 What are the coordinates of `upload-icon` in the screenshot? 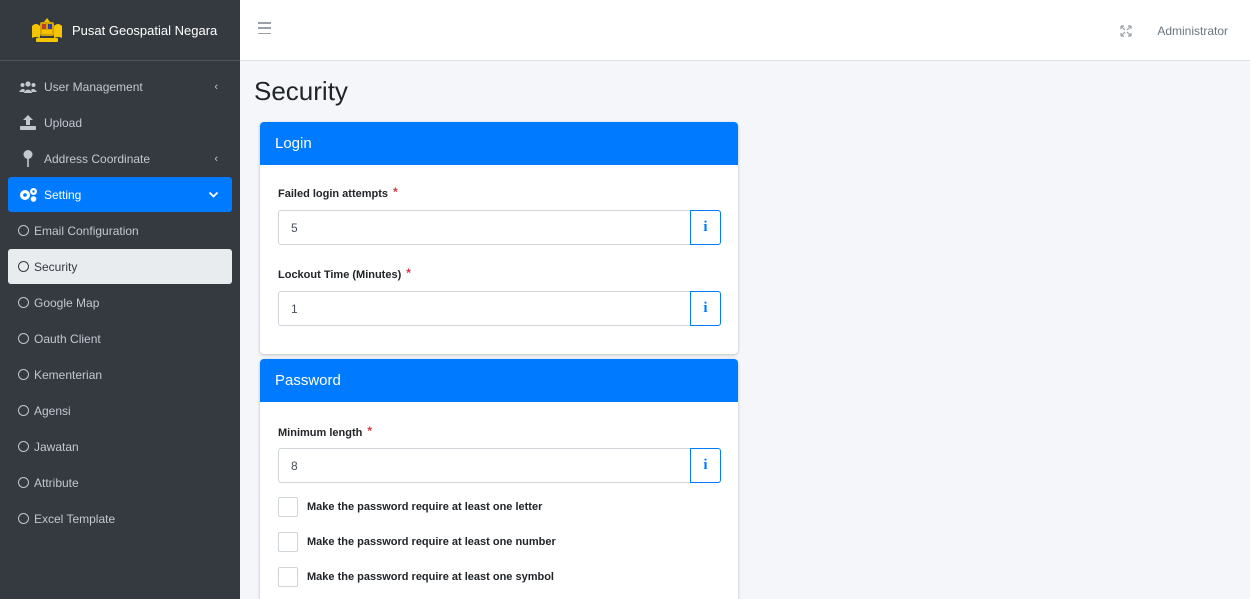 It's located at (28, 122).